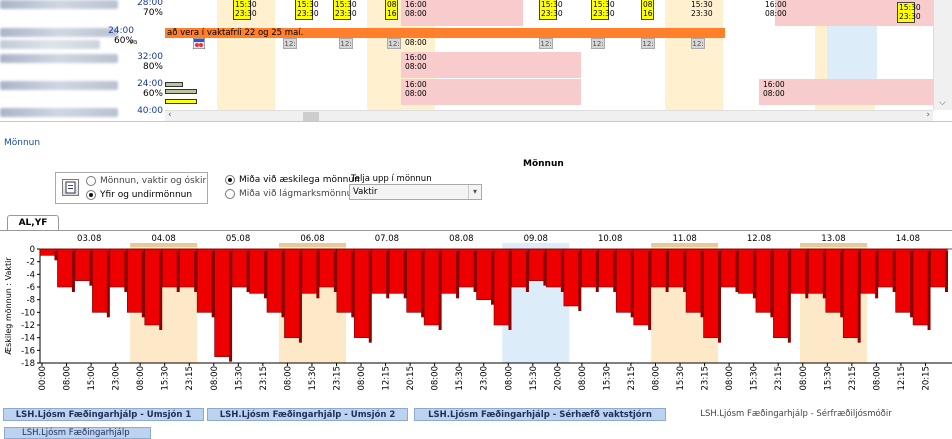 This screenshot has height=439, width=952. Describe the element at coordinates (82, 113) in the screenshot. I see `employee-row: 40:00` at that location.